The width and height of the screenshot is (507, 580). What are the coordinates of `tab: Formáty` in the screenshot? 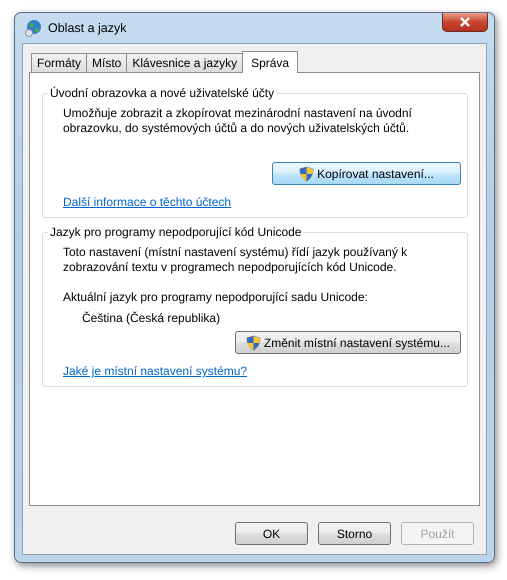 It's located at (59, 62).